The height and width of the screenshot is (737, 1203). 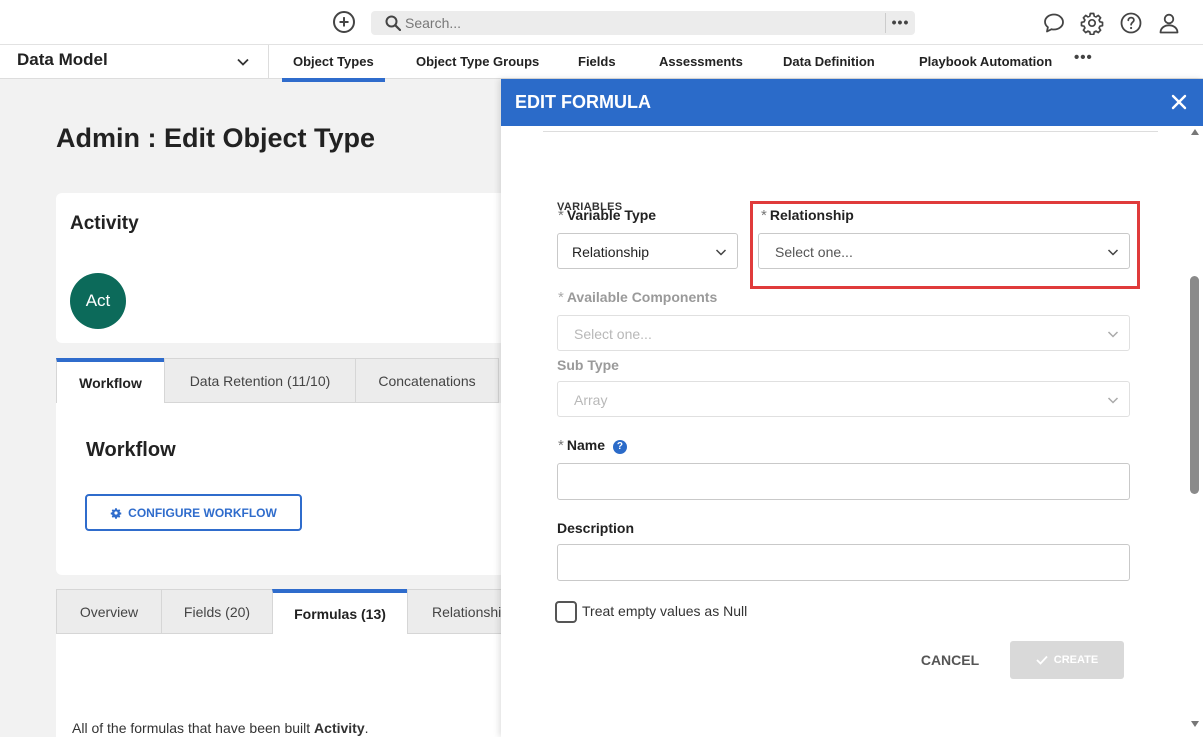 What do you see at coordinates (286, 489) in the screenshot?
I see `workflow-card` at bounding box center [286, 489].